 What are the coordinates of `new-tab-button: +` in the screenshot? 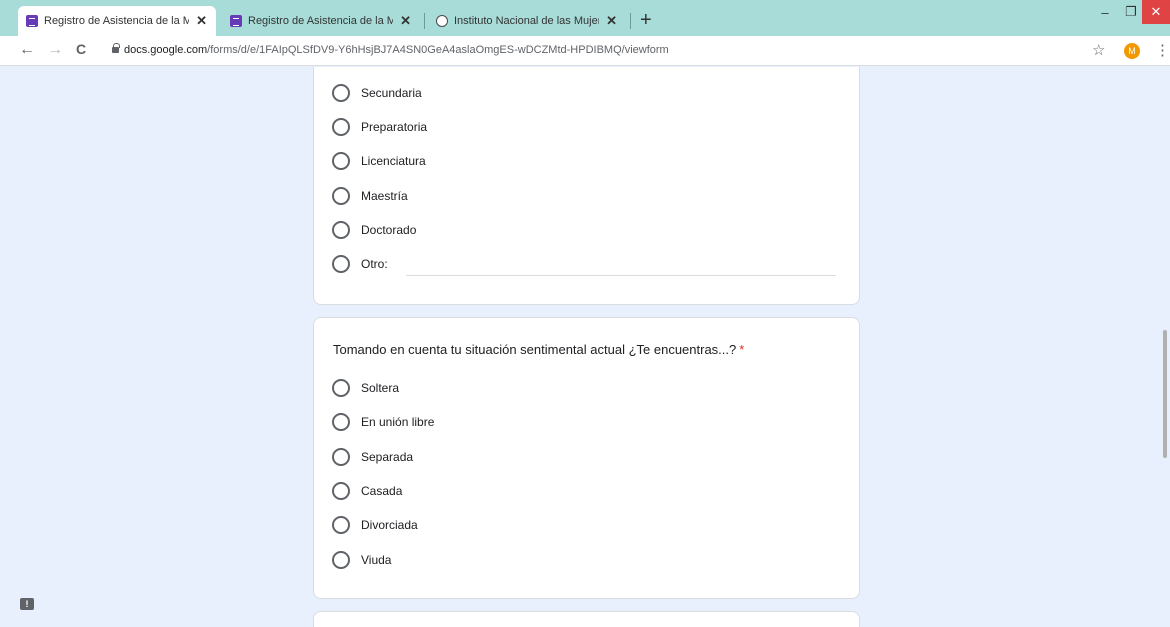 It's located at (646, 20).